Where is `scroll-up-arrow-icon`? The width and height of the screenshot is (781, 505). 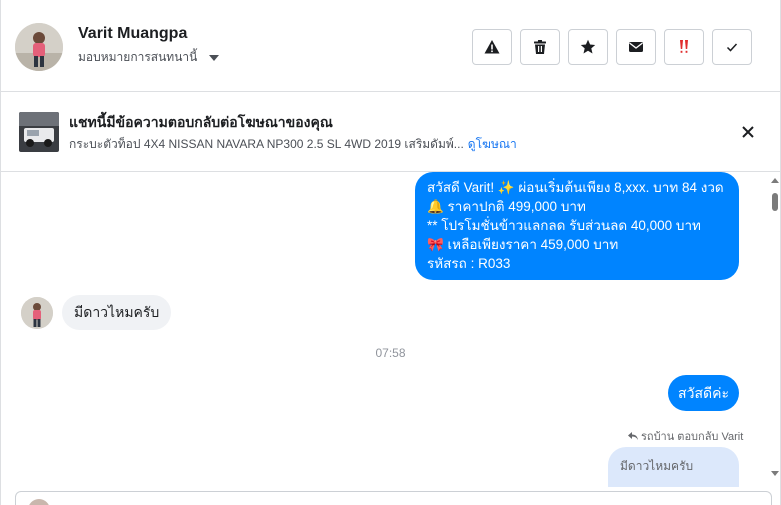 scroll-up-arrow-icon is located at coordinates (775, 180).